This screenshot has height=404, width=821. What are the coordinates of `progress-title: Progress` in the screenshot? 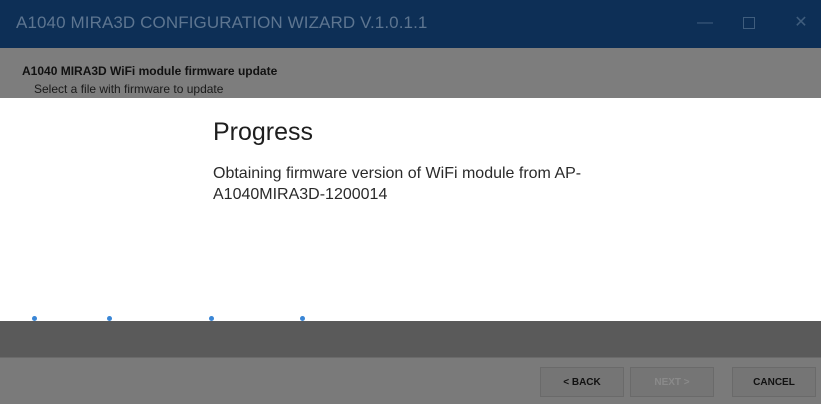 It's located at (263, 132).